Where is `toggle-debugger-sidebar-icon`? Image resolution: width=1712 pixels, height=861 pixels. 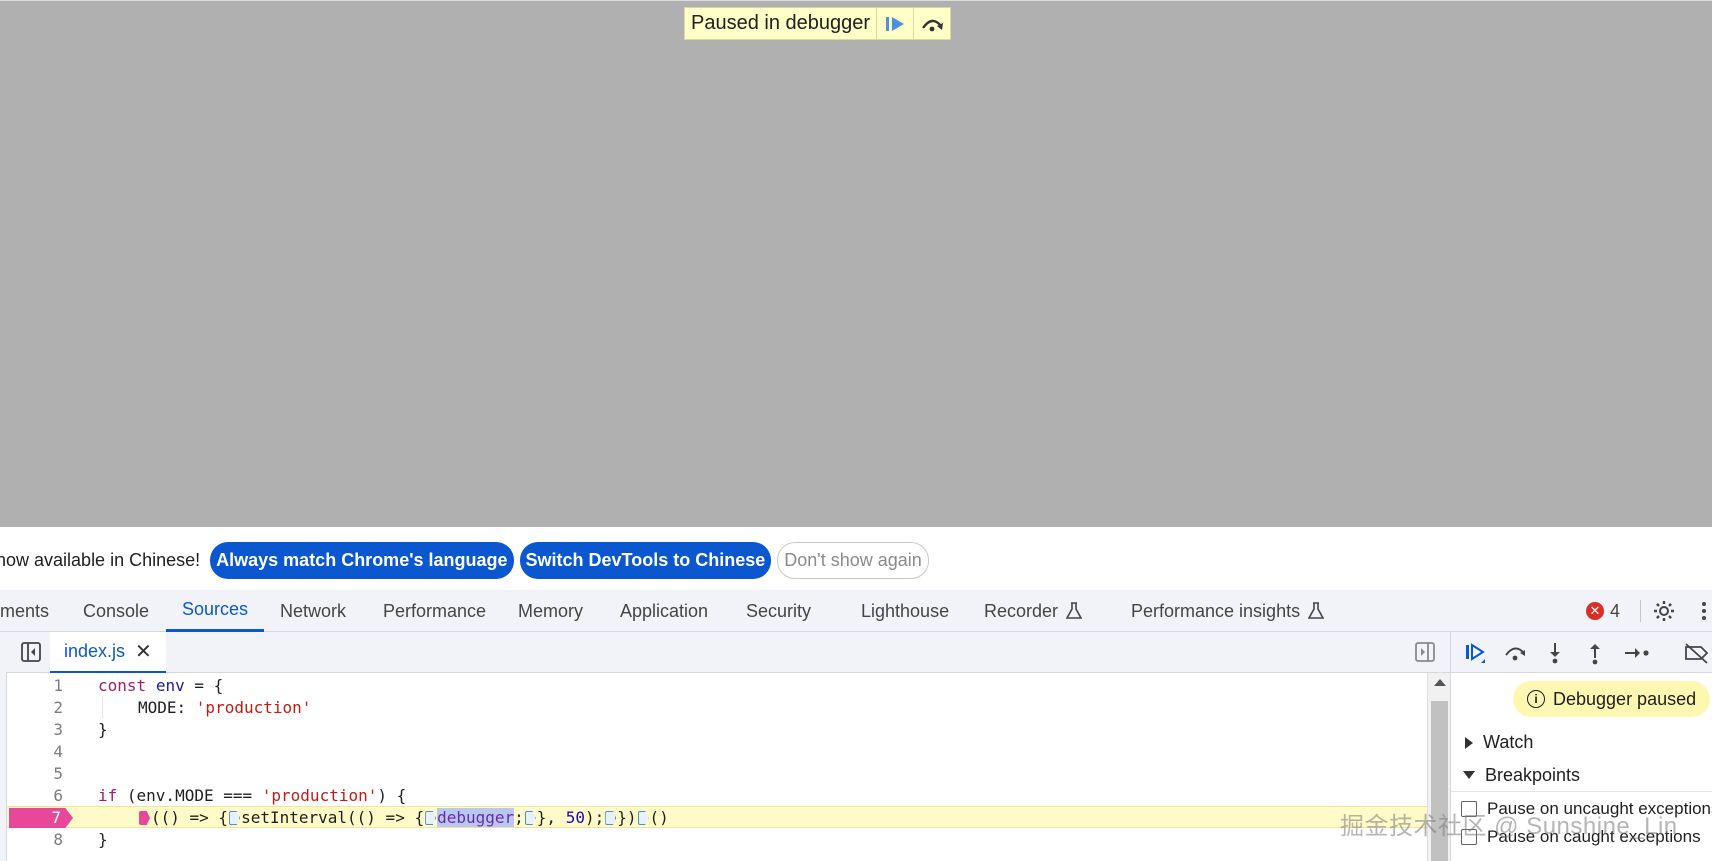
toggle-debugger-sidebar-icon is located at coordinates (1425, 652).